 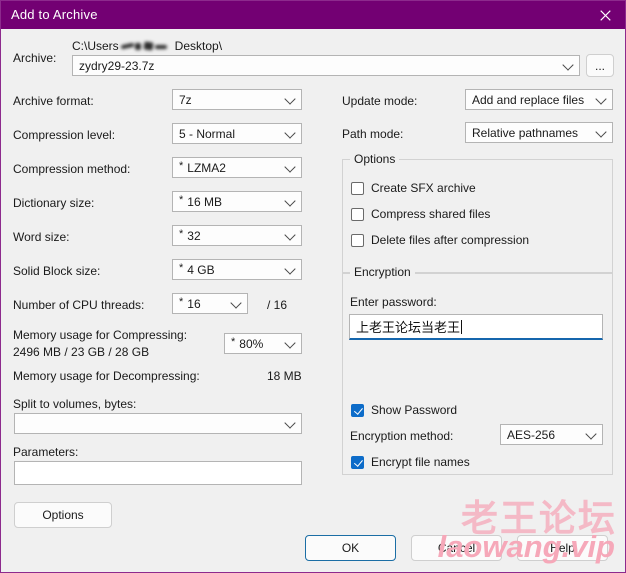 What do you see at coordinates (431, 214) in the screenshot?
I see `checkbox-label: Compress shared files` at bounding box center [431, 214].